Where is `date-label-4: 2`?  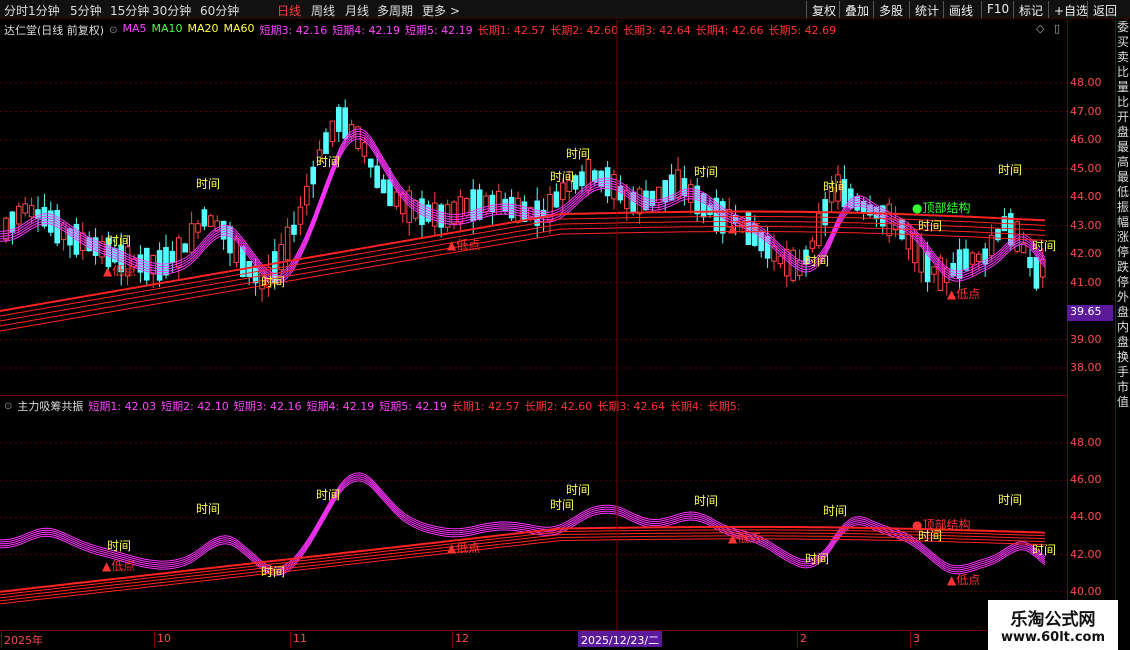 date-label-4: 2 is located at coordinates (803, 638).